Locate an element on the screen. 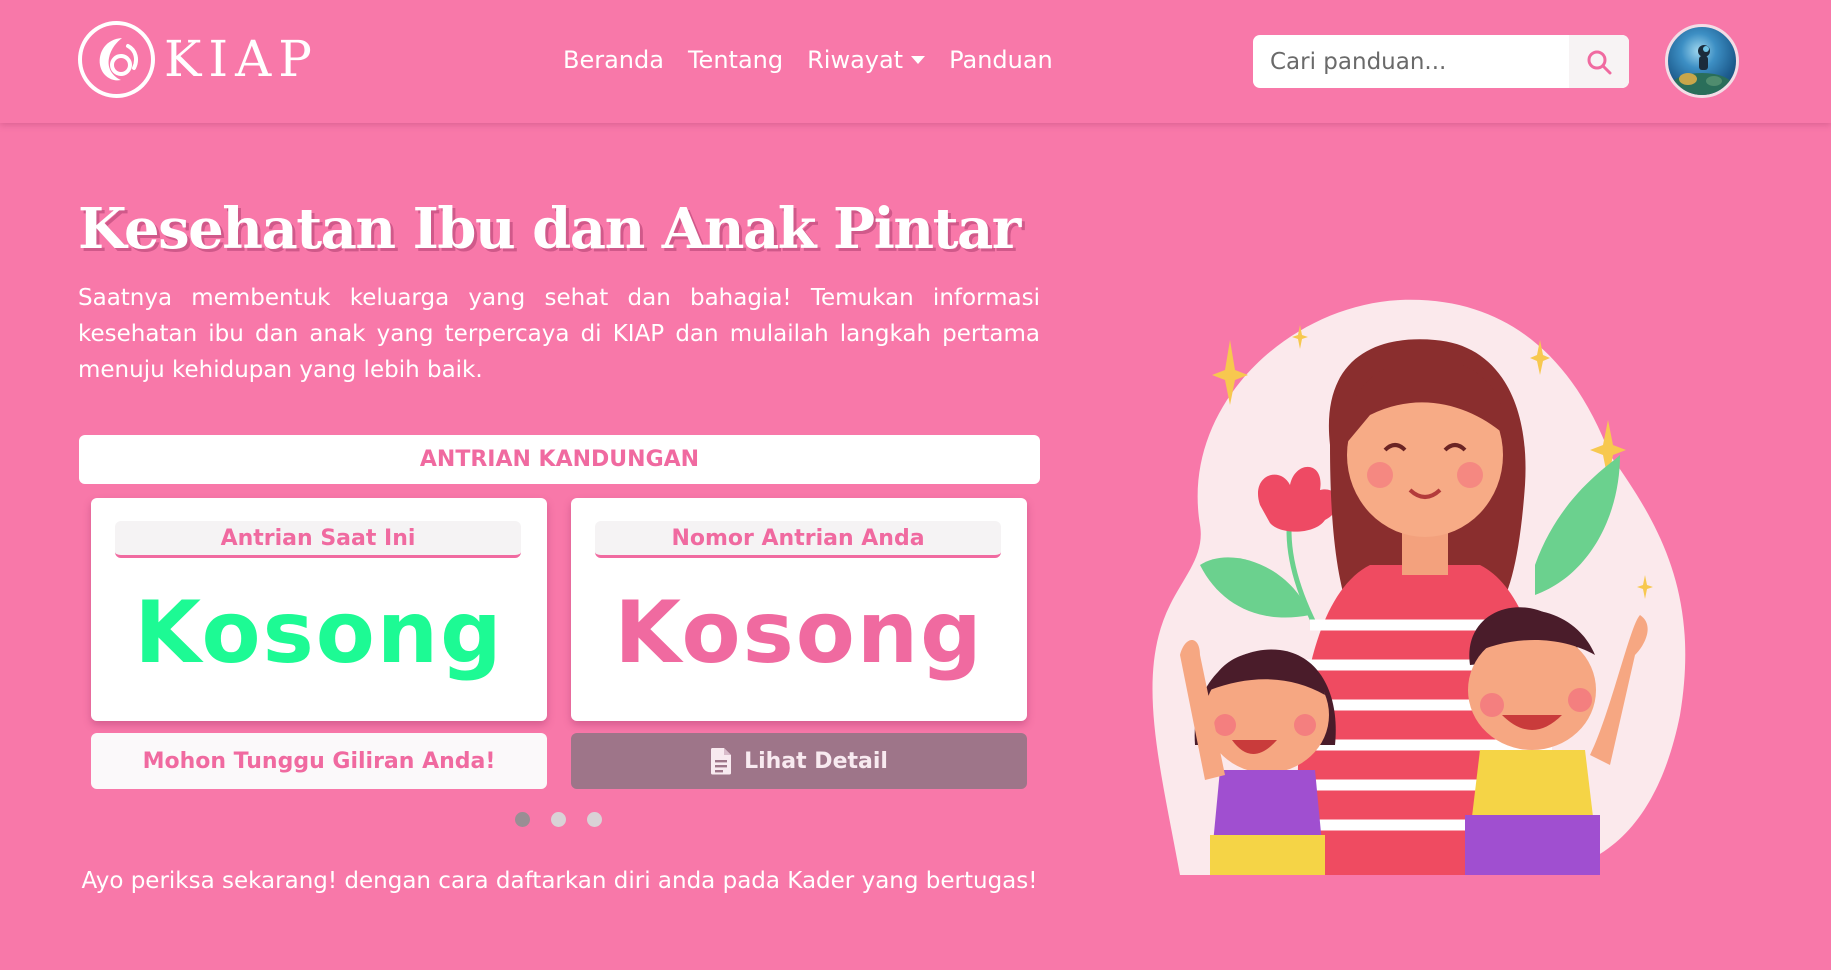 Image resolution: width=1831 pixels, height=970 pixels. carousel-indicators is located at coordinates (558, 819).